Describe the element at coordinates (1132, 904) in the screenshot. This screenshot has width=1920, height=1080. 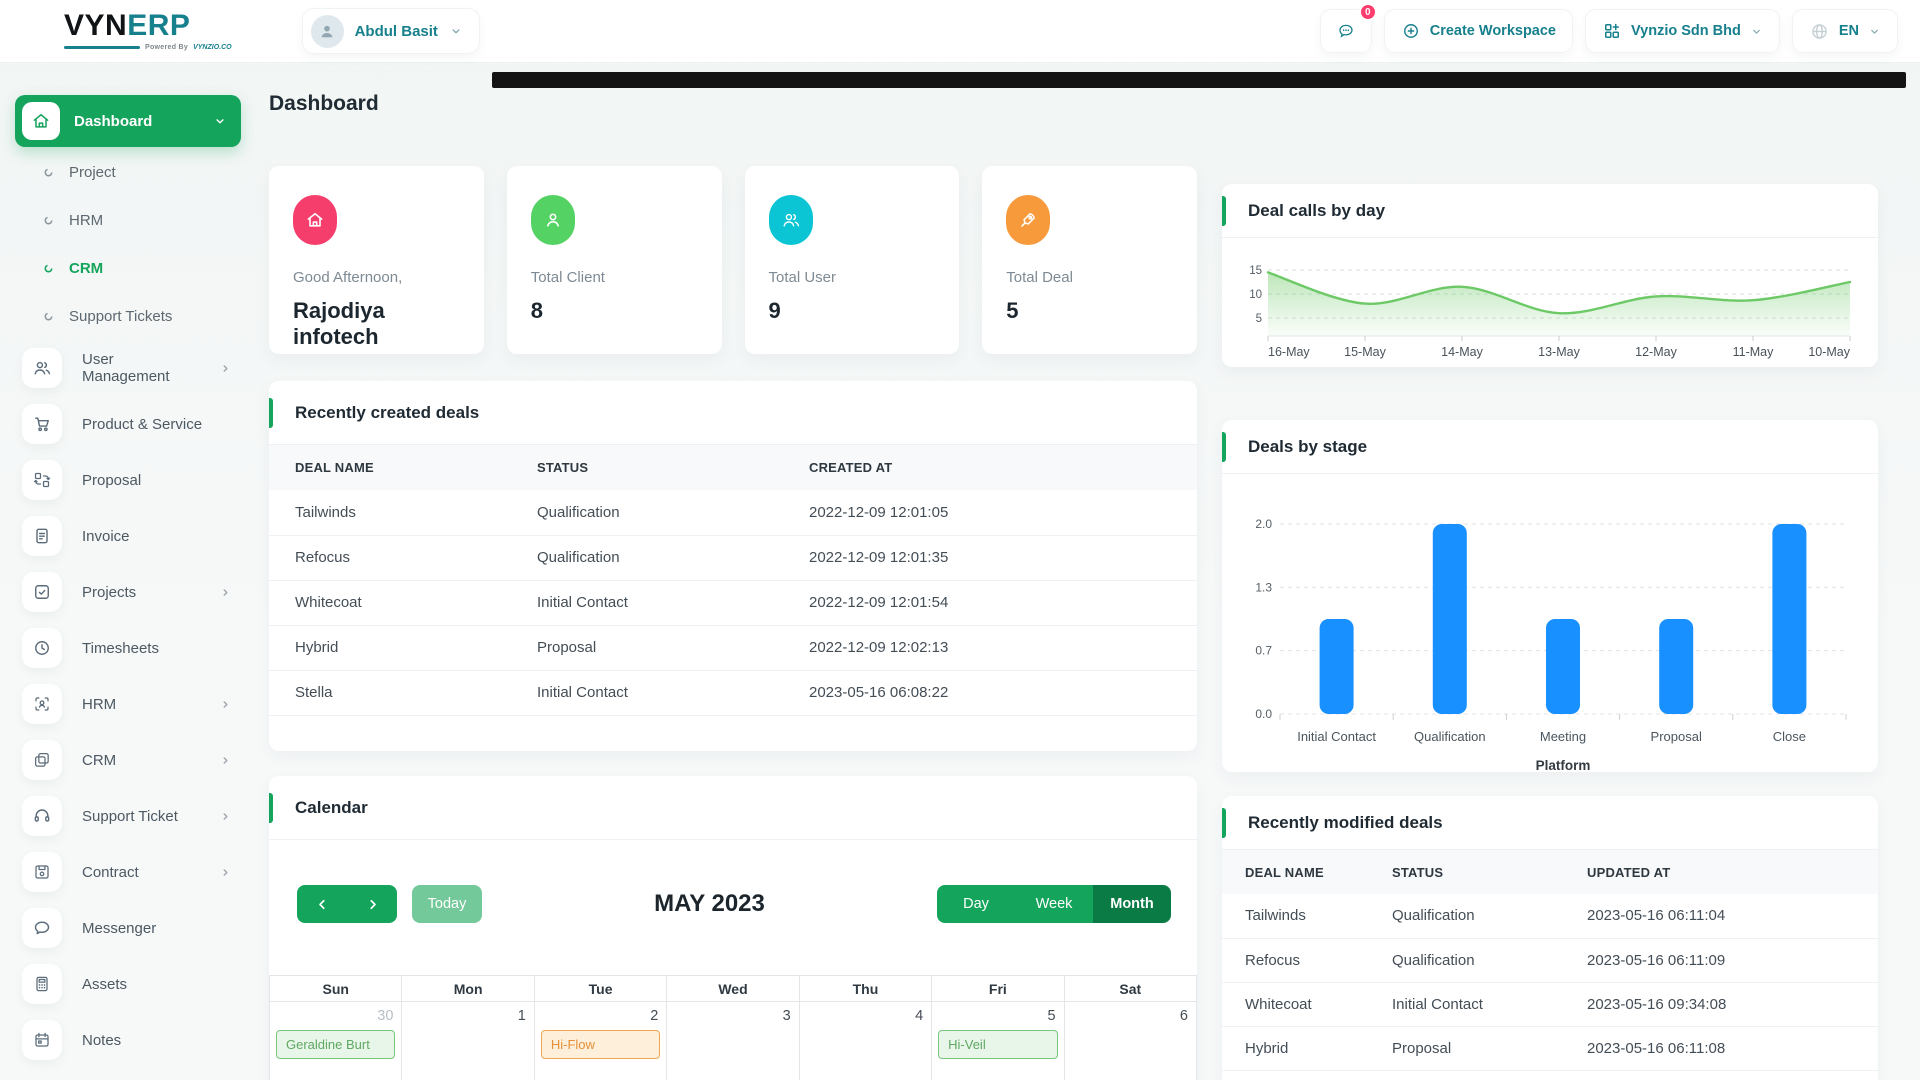
I see `calendar-view-month: Month` at that location.